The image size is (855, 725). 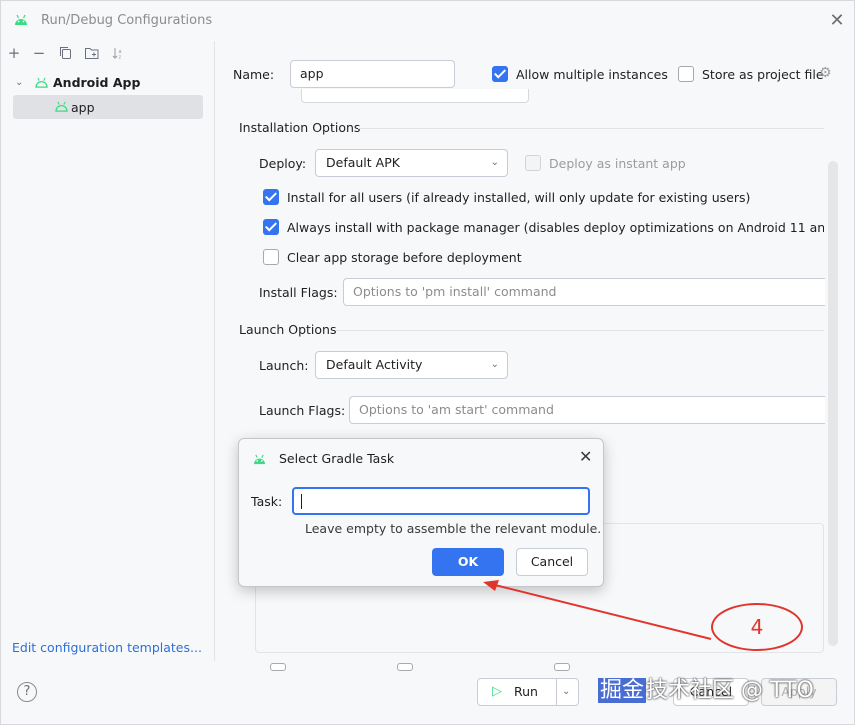 I want to click on help-button: ?, so click(x=27, y=692).